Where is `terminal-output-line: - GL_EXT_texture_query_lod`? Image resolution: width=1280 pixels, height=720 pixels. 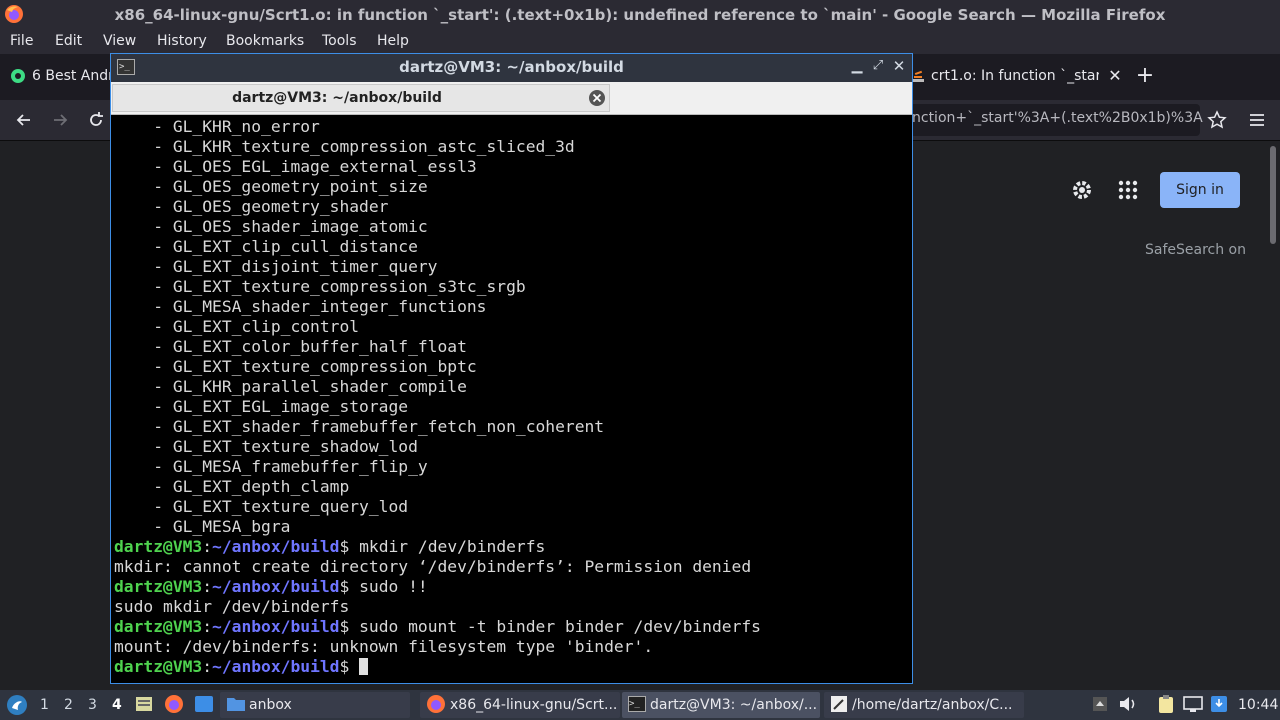 terminal-output-line: - GL_EXT_texture_query_lod is located at coordinates (261, 506).